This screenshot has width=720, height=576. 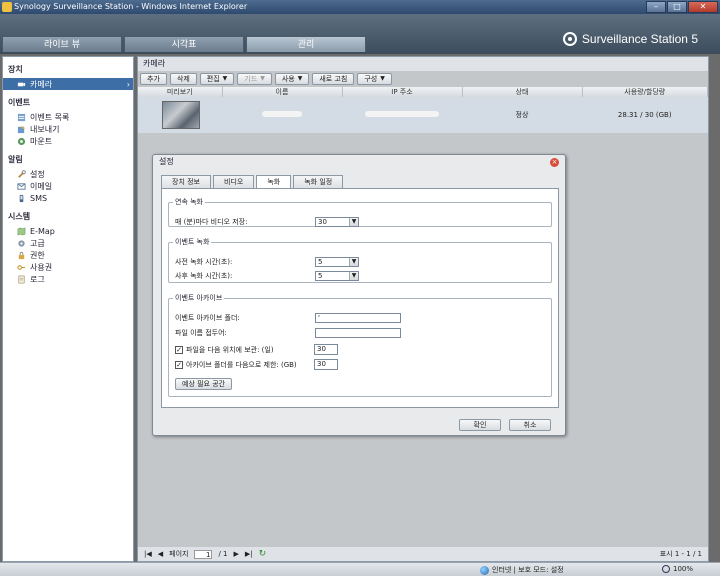 What do you see at coordinates (179, 364) in the screenshot?
I see `limit-size-checkbox: ✓` at bounding box center [179, 364].